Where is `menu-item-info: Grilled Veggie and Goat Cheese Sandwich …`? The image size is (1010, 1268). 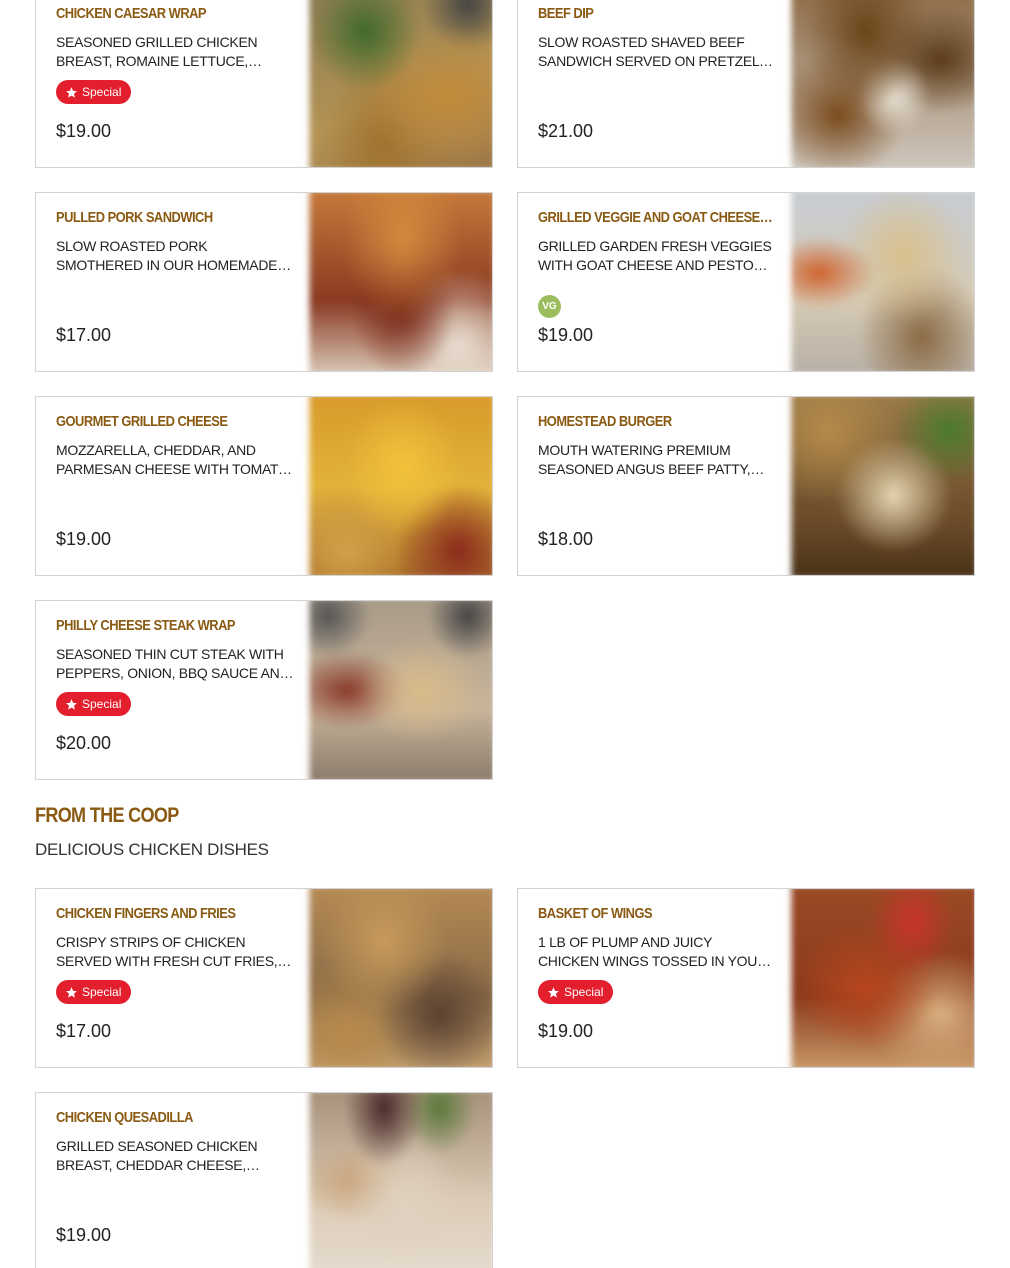 menu-item-info: Grilled Veggie and Goat Cheese Sandwich … is located at coordinates (657, 282).